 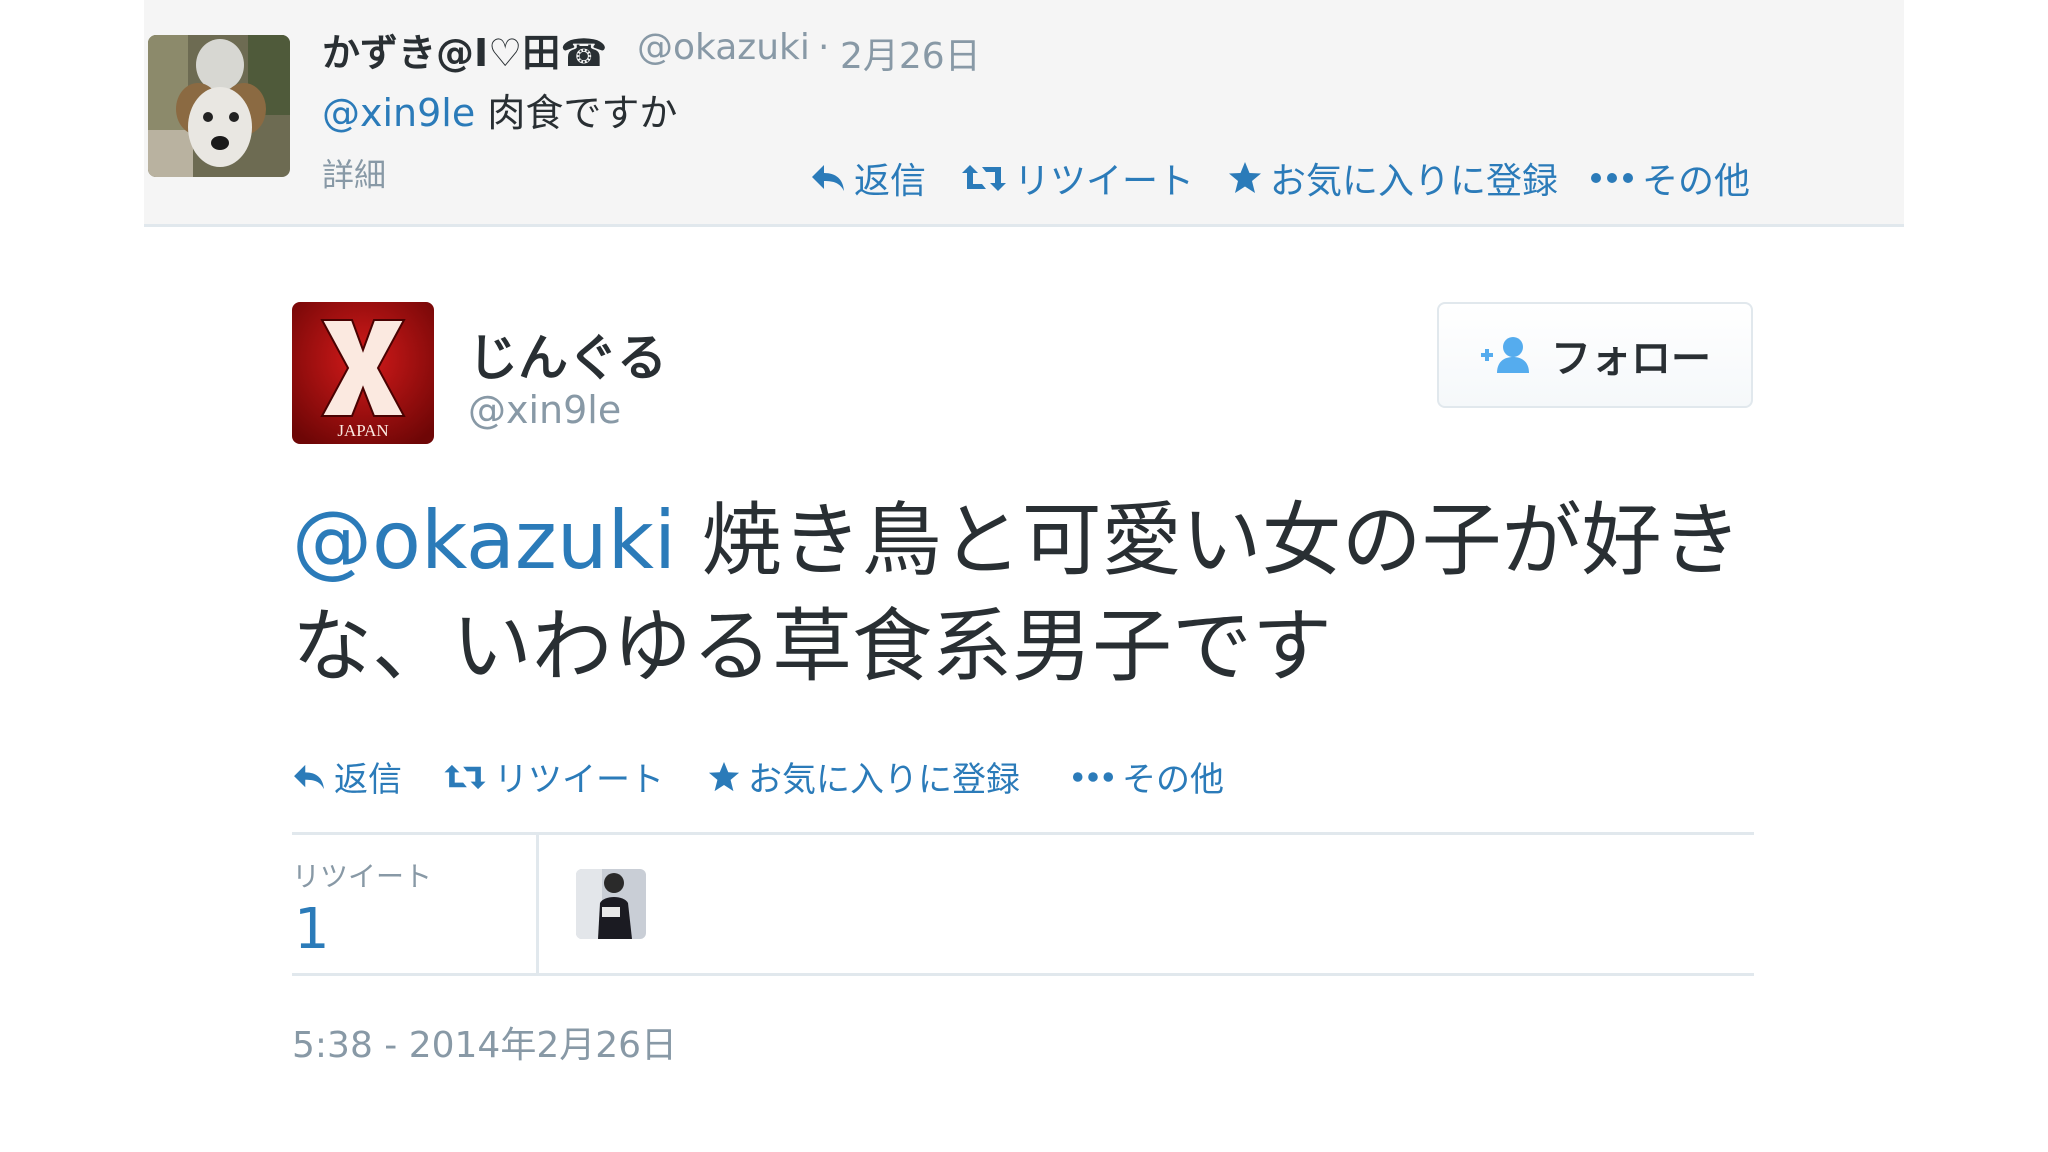 I want to click on tweet-stats: リツイート 1, so click(x=1023, y=904).